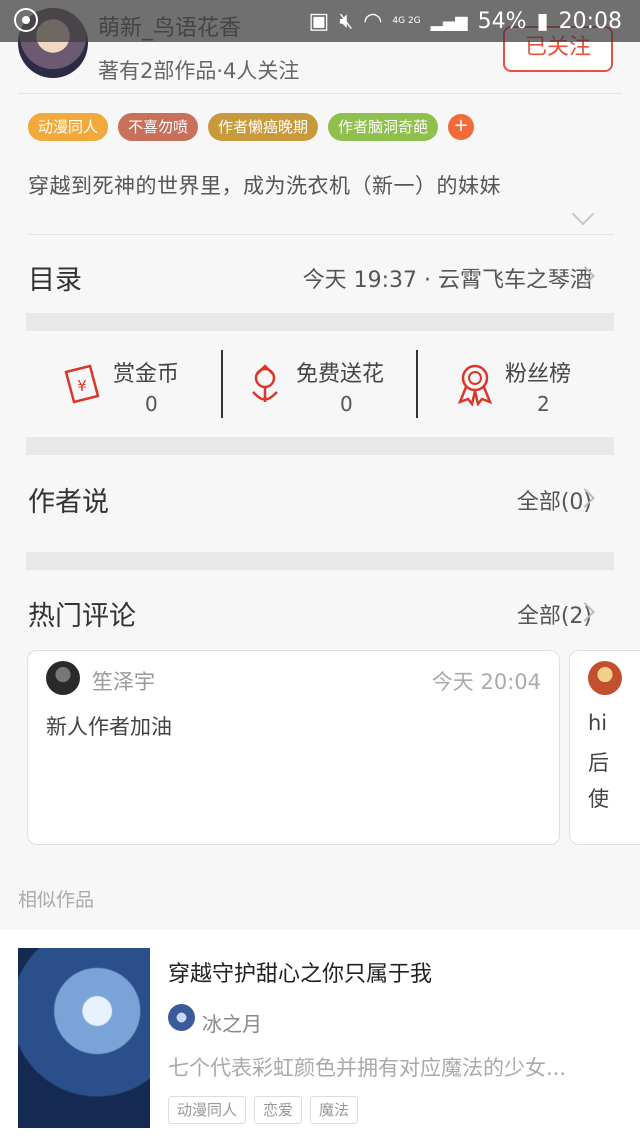  I want to click on catalog-title: 目录, so click(55, 280).